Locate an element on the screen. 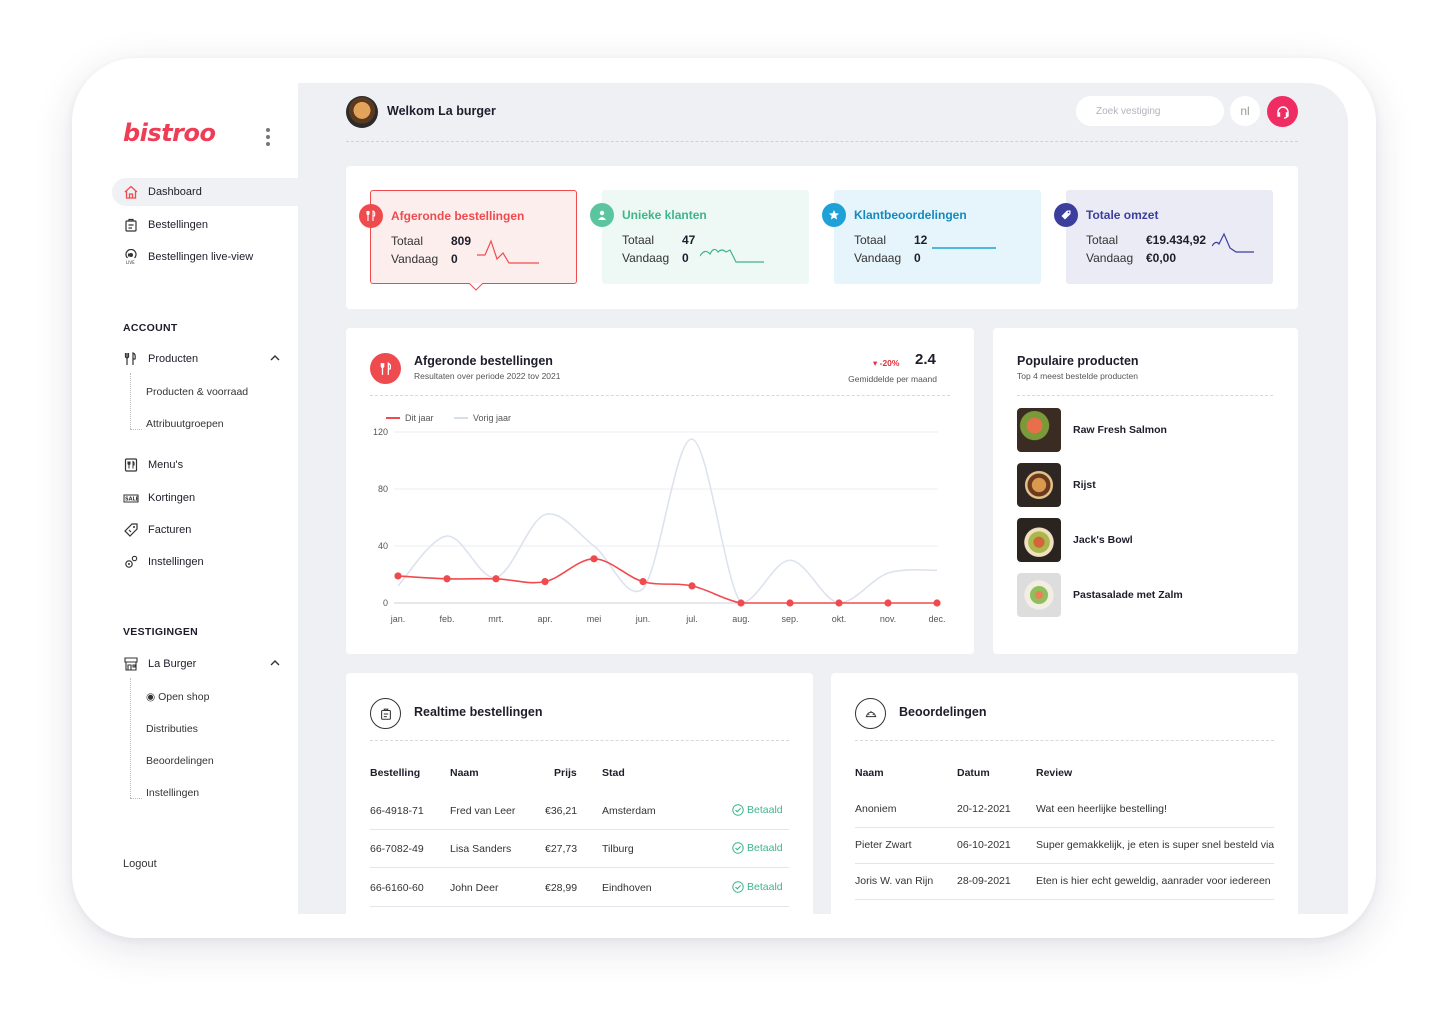 The image size is (1440, 1010). headset-icon is located at coordinates (1282, 112).